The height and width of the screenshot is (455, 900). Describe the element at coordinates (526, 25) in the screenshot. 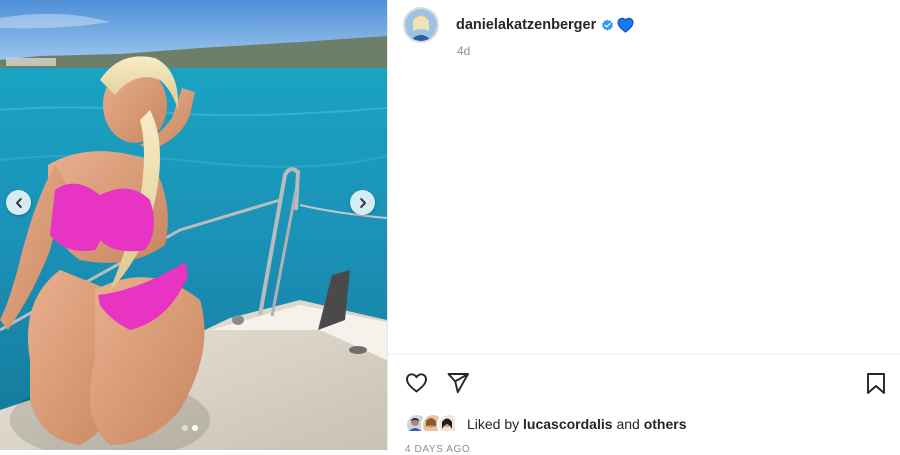

I see `username: danielakatzenberger` at that location.